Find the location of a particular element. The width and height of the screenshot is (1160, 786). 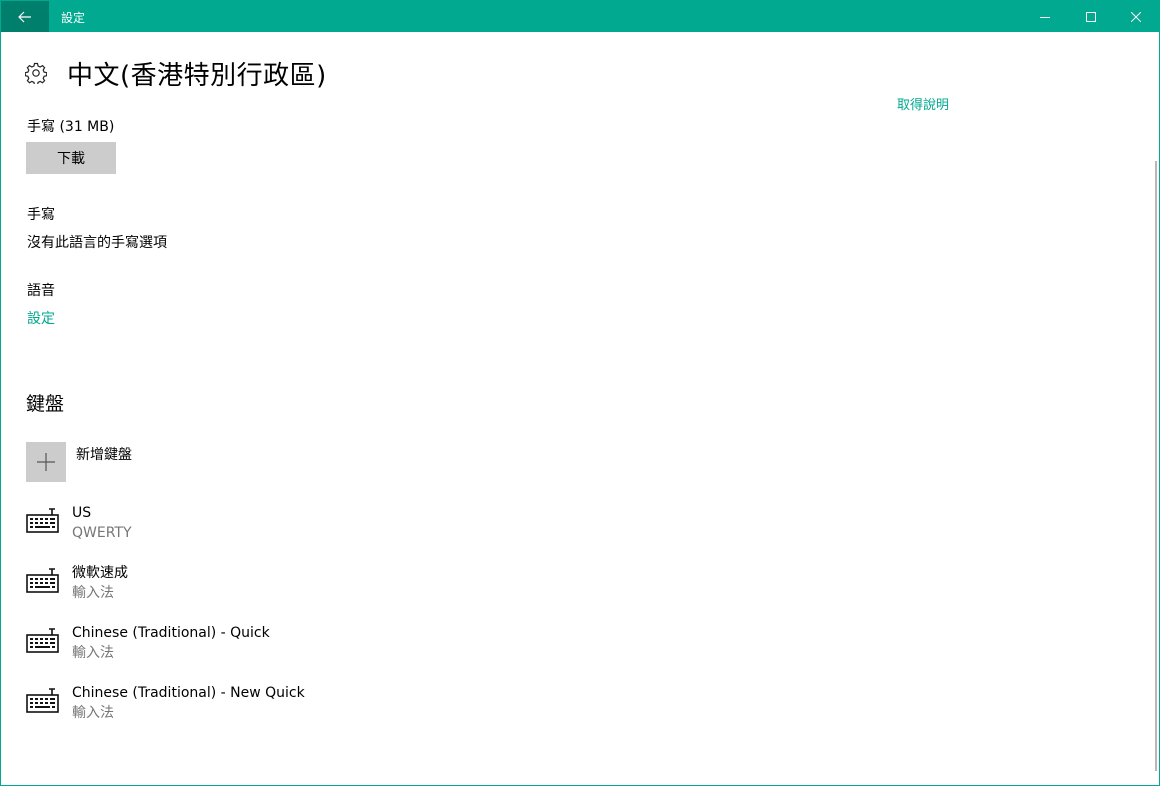

get-help-link: 取得說明 is located at coordinates (923, 103).